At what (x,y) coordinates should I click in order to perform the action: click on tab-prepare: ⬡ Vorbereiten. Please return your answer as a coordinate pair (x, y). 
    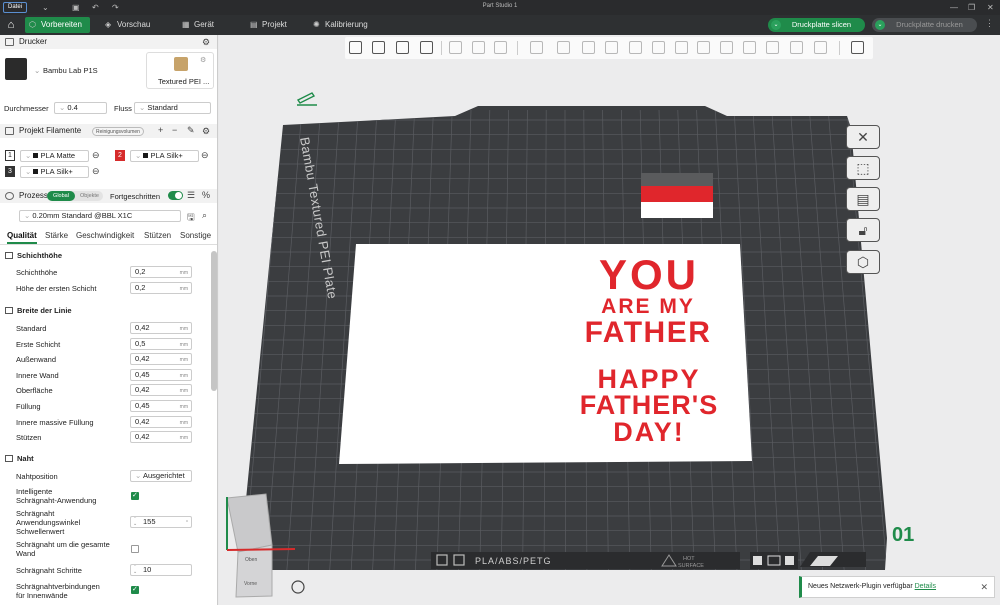
    Looking at the image, I should click on (57, 25).